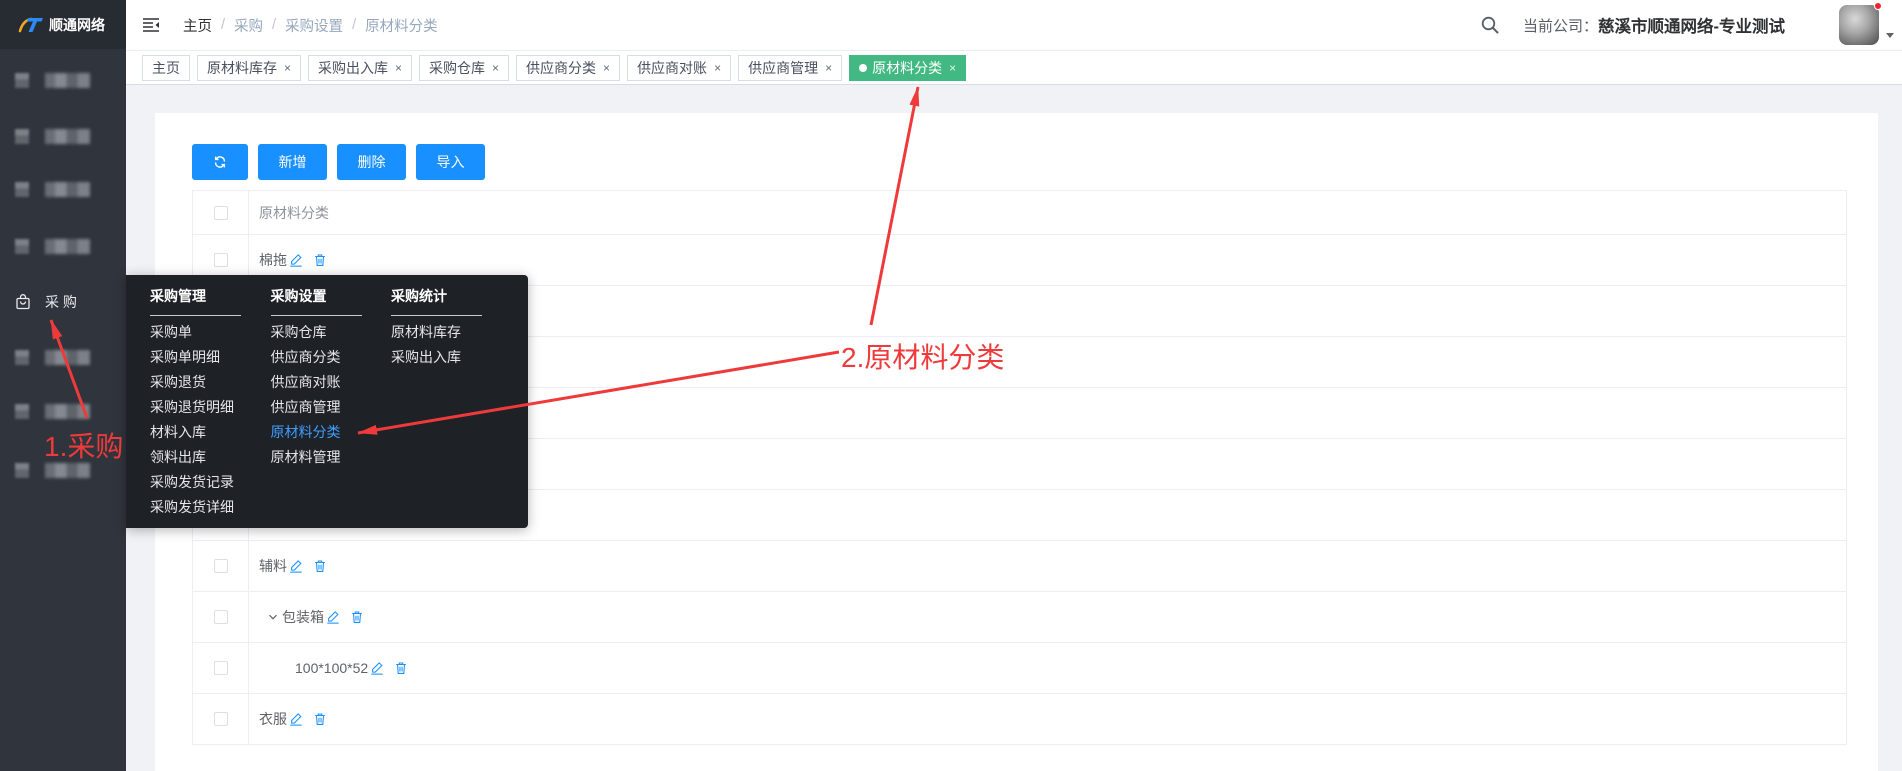 Image resolution: width=1902 pixels, height=771 pixels. I want to click on table-row: 包装箱, so click(1019, 617).